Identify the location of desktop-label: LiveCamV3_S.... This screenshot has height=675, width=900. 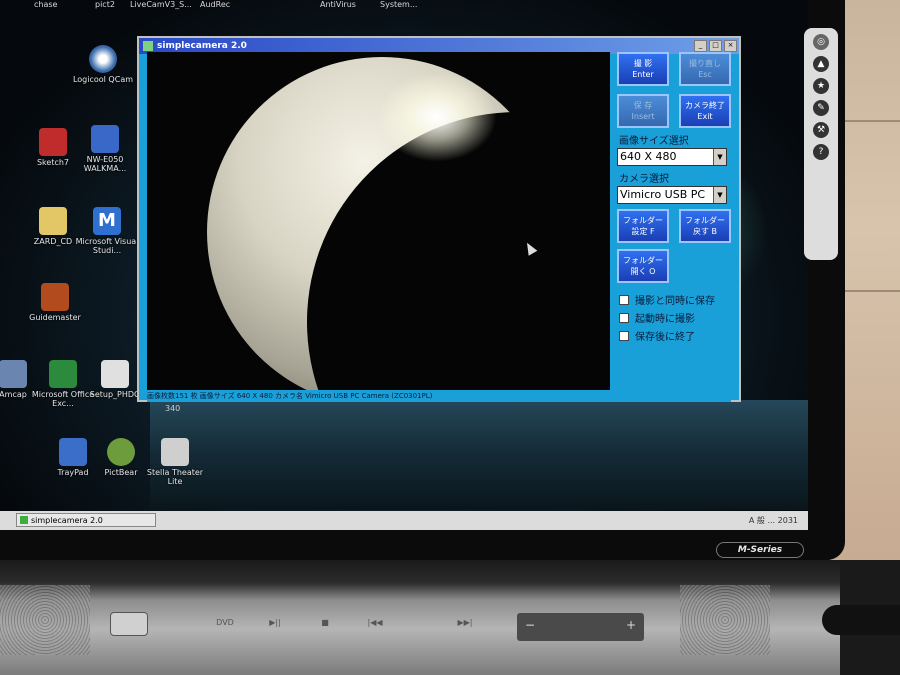
(161, 4).